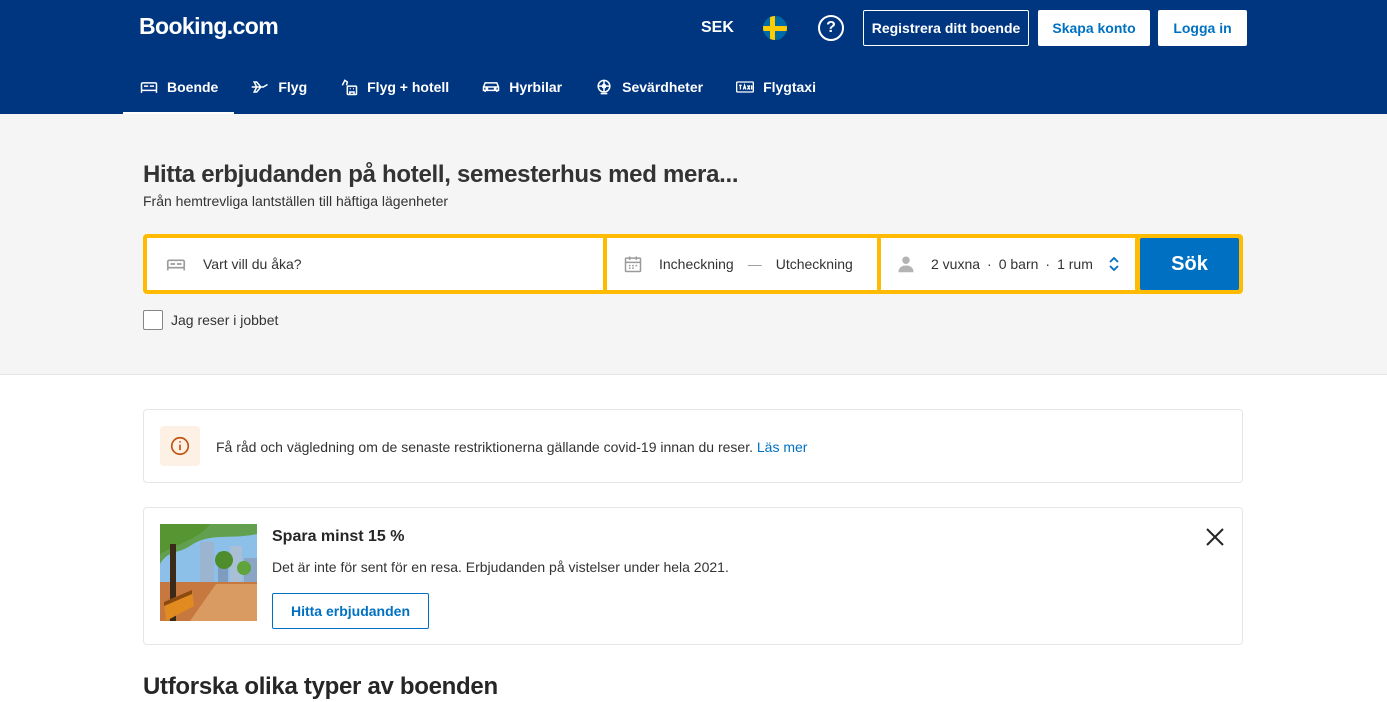 This screenshot has width=1387, height=702. I want to click on guests-selector: 2 vuxna · 0 barn · 1 rum, so click(1008, 264).